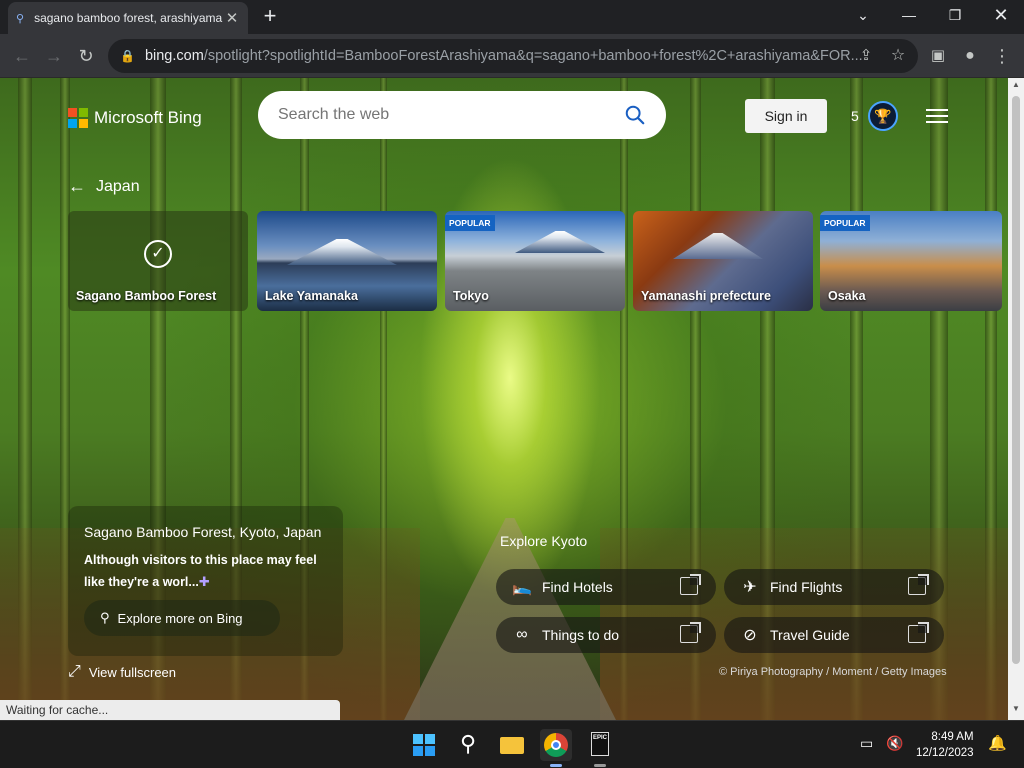 This screenshot has height=768, width=1024. What do you see at coordinates (600, 748) in the screenshot?
I see `epic-games-icon: EPIC` at bounding box center [600, 748].